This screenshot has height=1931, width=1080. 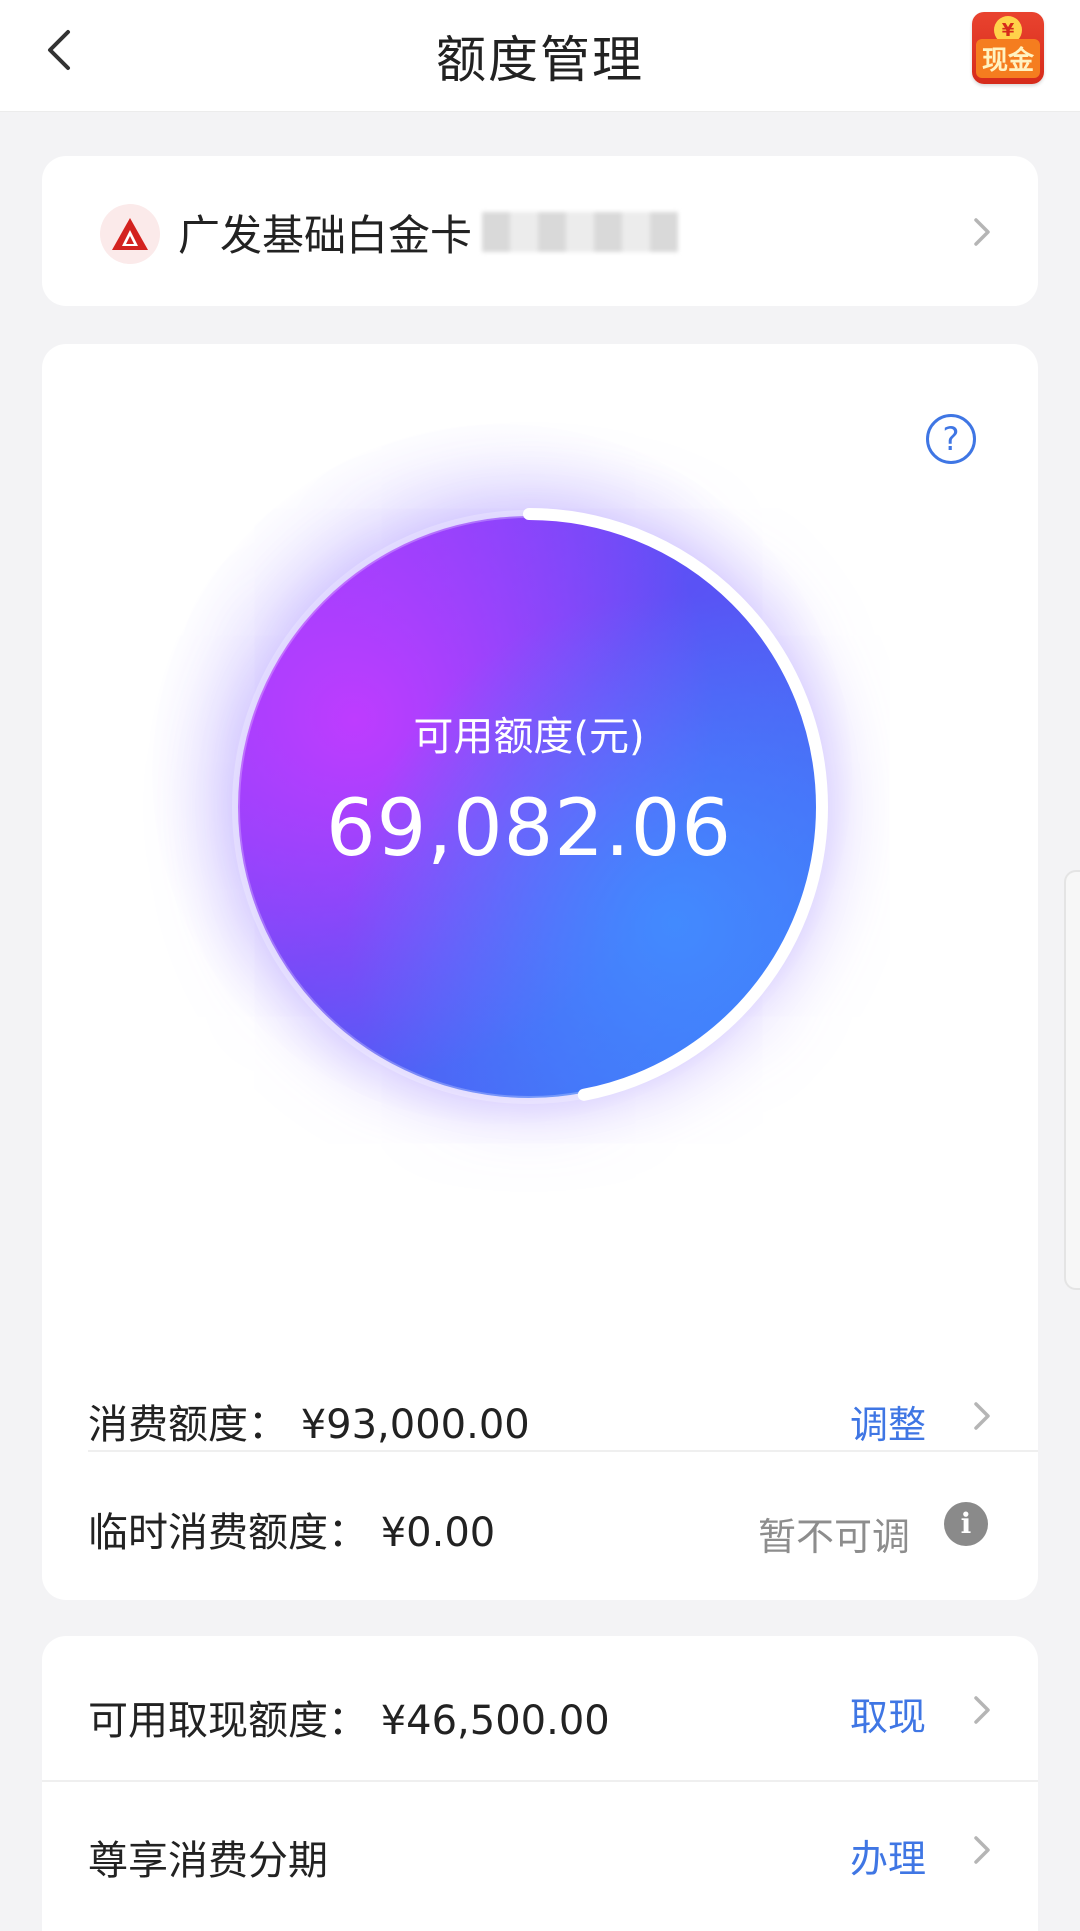 What do you see at coordinates (888, 1855) in the screenshot?
I see `apply-button: 办理` at bounding box center [888, 1855].